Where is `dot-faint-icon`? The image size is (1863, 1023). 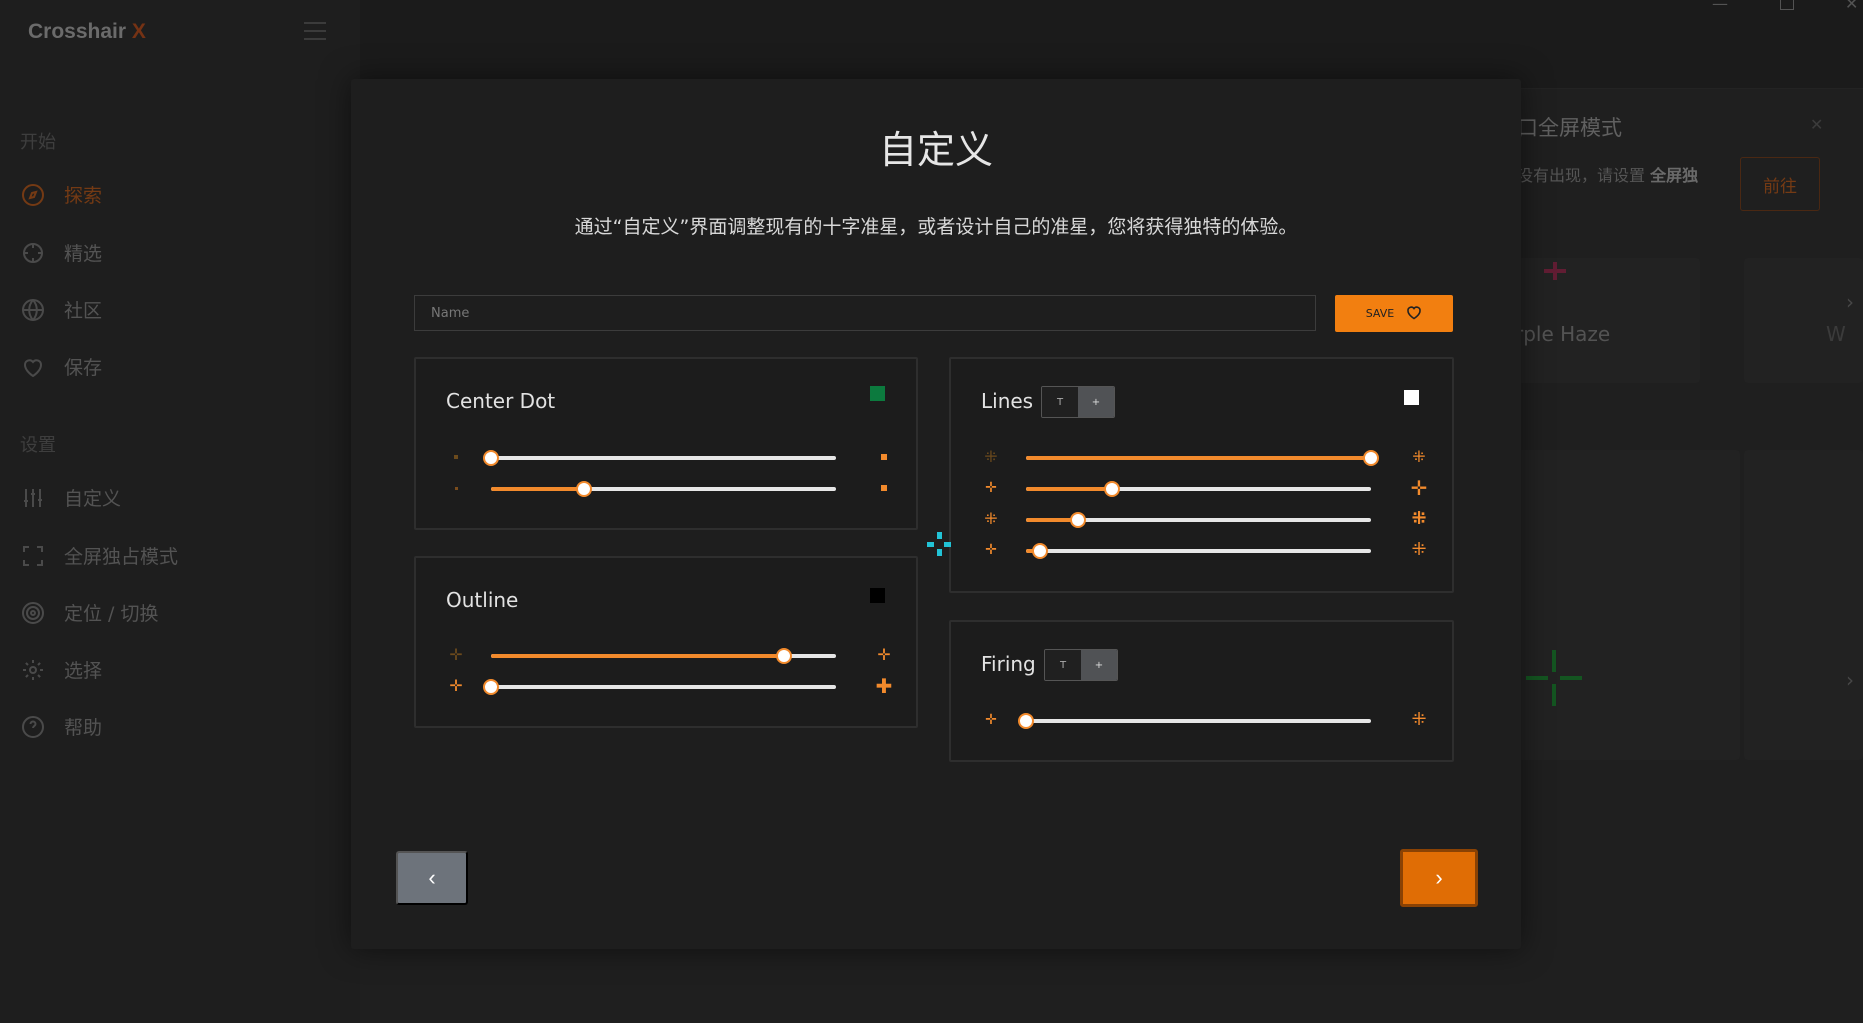 dot-faint-icon is located at coordinates (456, 488).